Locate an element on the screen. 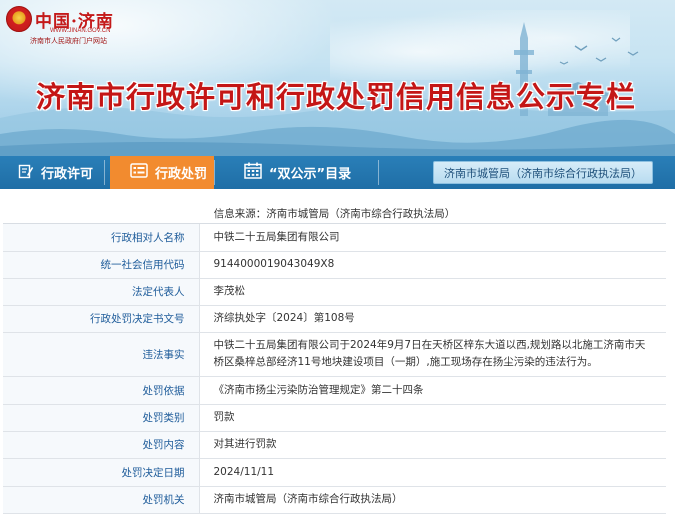 The image size is (675, 525). table-row: 统一社会信用代码 9144000019043049X8 is located at coordinates (334, 265).